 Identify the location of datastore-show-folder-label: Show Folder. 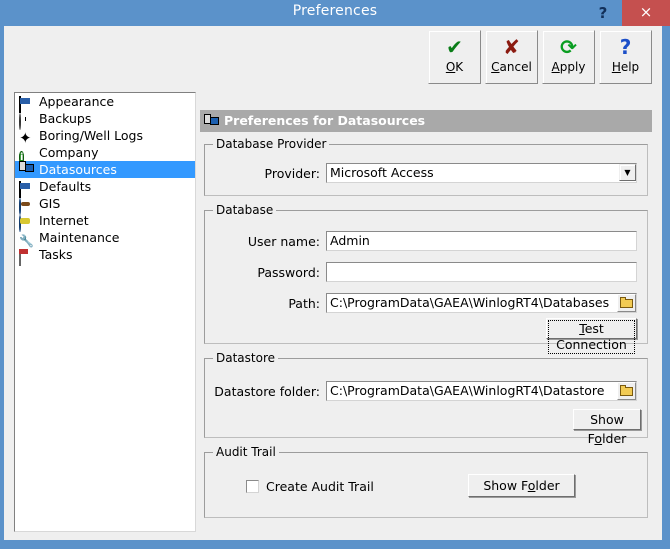
(607, 429).